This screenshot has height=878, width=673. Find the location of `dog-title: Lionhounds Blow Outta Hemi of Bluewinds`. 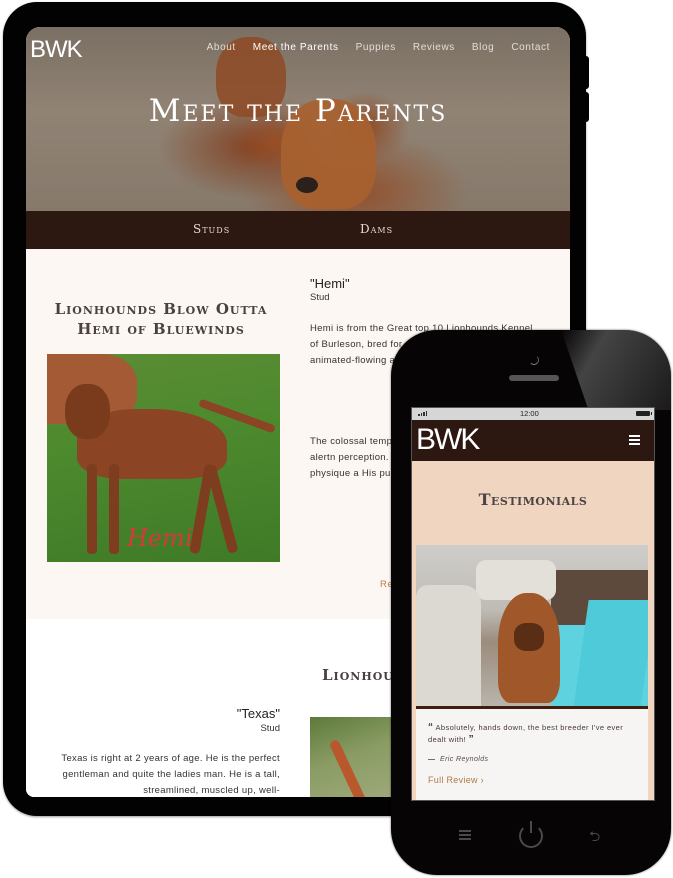

dog-title: Lionhounds Blow Outta Hemi of Bluewinds is located at coordinates (161, 319).